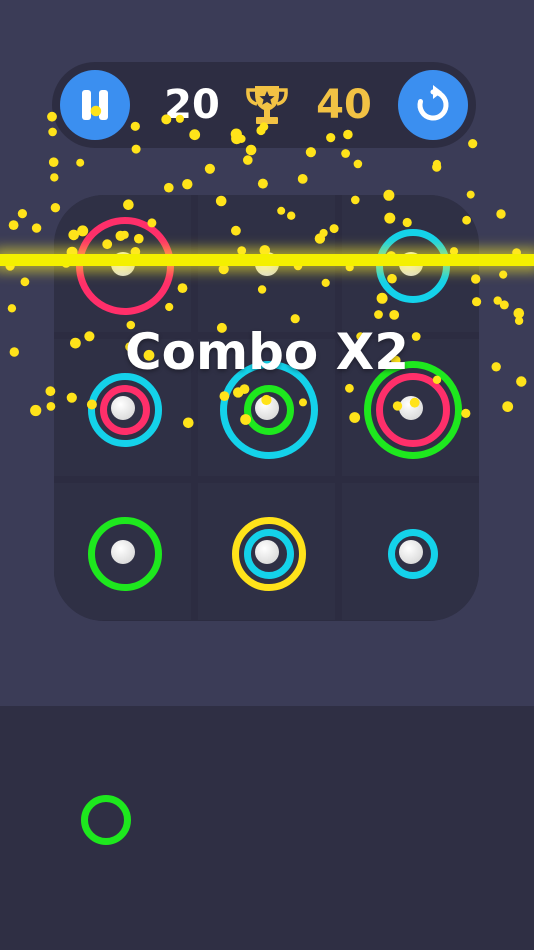 The width and height of the screenshot is (534, 950). I want to click on current-score: 20, so click(192, 105).